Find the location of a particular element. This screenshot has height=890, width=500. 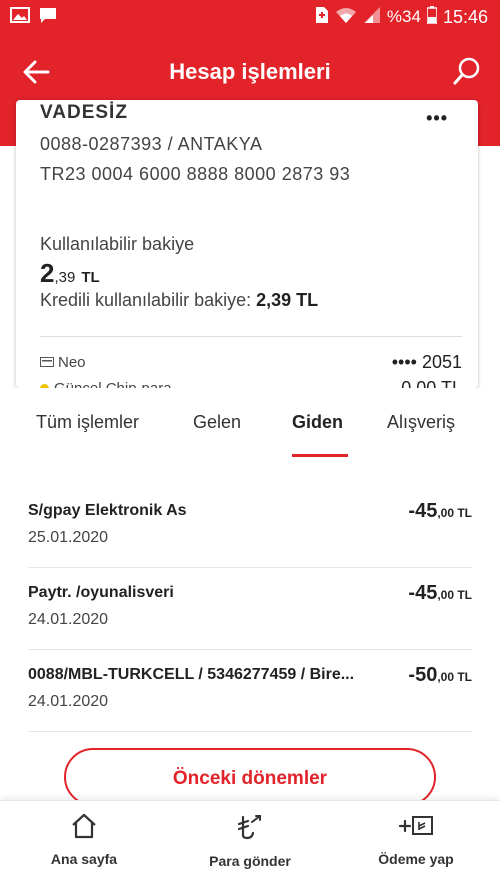

account-type: VADESİZ is located at coordinates (84, 112).